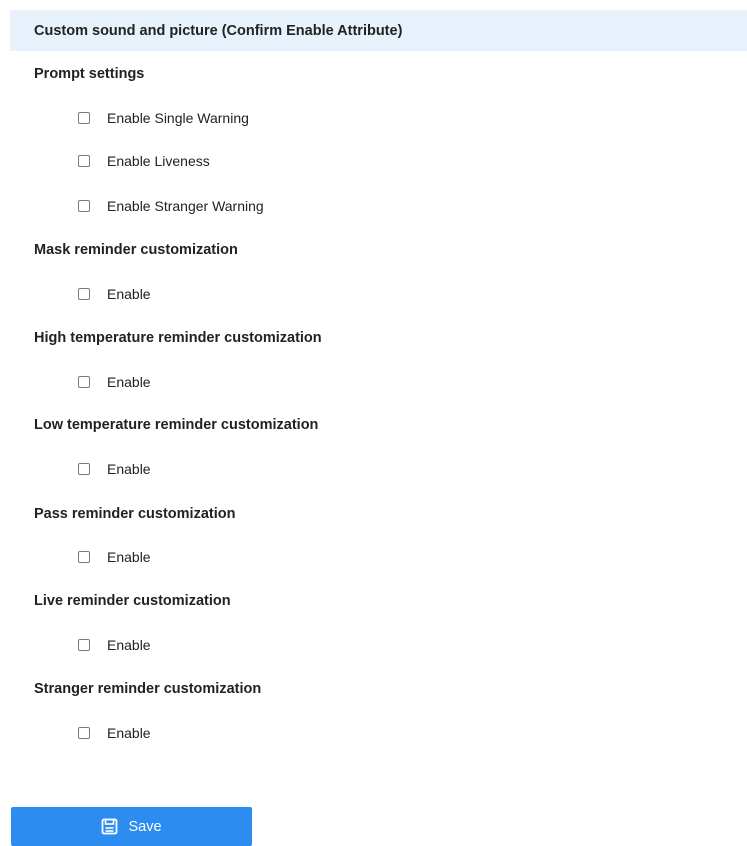 The image size is (747, 846). What do you see at coordinates (84, 206) in the screenshot?
I see `checkbox-enable-stranger-warning` at bounding box center [84, 206].